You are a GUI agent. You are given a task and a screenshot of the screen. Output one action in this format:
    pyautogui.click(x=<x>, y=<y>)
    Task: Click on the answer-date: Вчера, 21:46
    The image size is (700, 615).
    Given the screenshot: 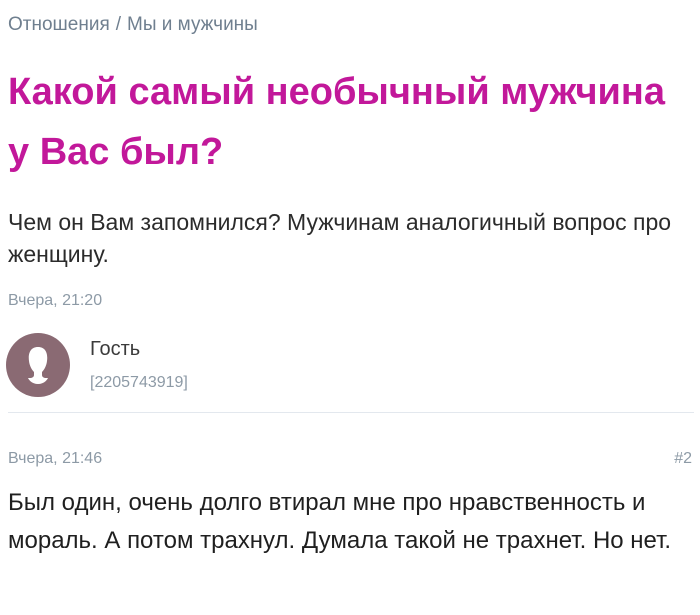 What is the action you would take?
    pyautogui.click(x=55, y=458)
    